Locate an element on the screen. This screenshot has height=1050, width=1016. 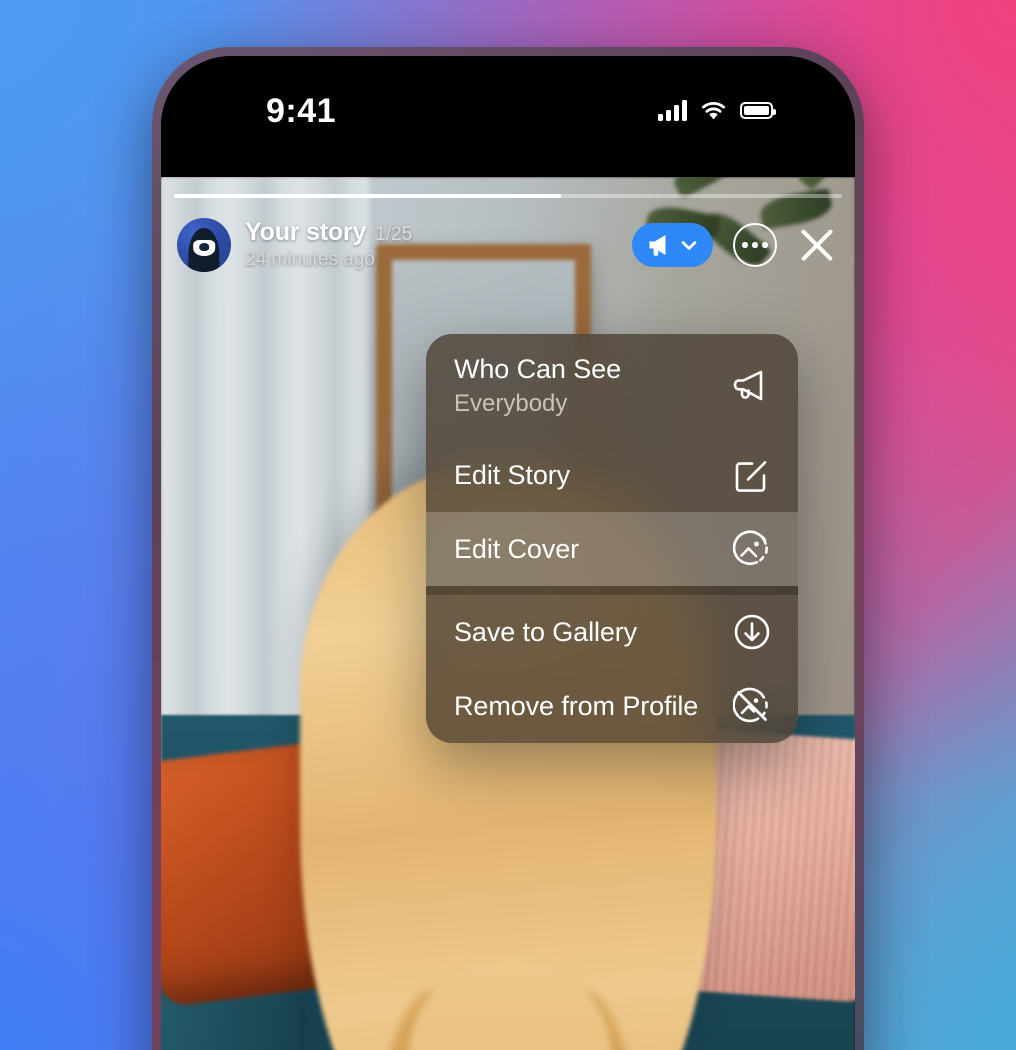
status-bar-icons is located at coordinates (717, 110).